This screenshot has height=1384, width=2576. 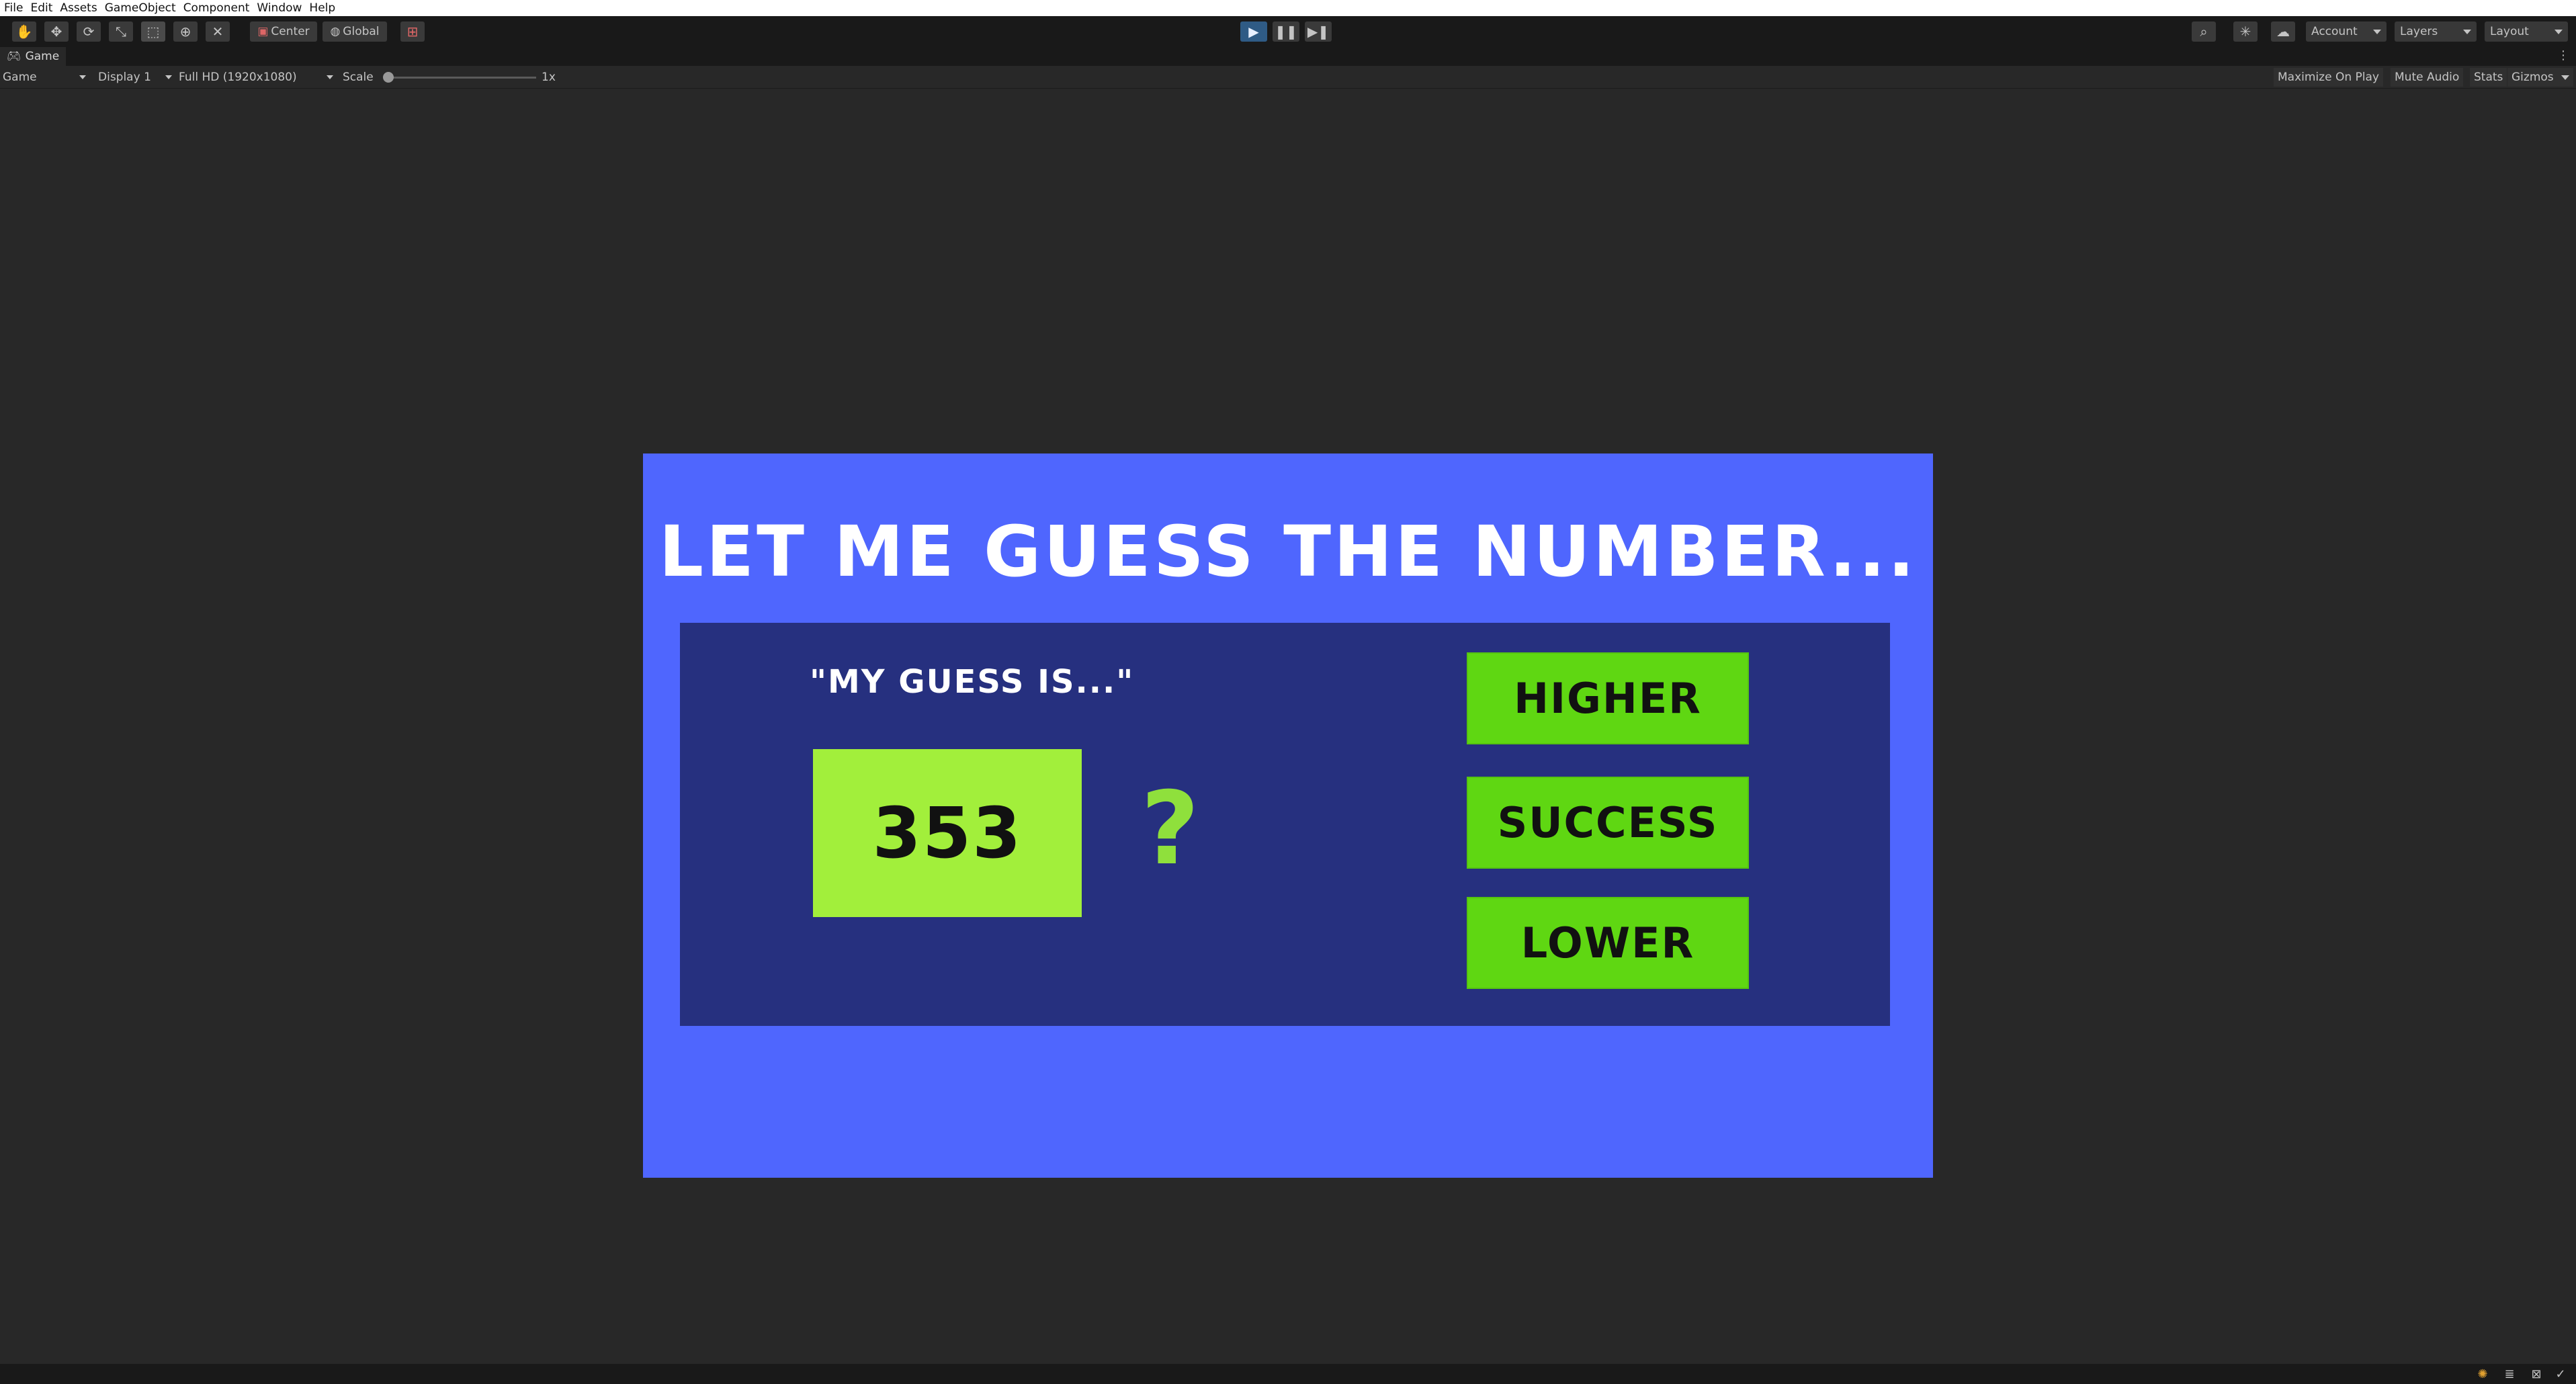 I want to click on hand-icon: ✋, so click(x=24, y=32).